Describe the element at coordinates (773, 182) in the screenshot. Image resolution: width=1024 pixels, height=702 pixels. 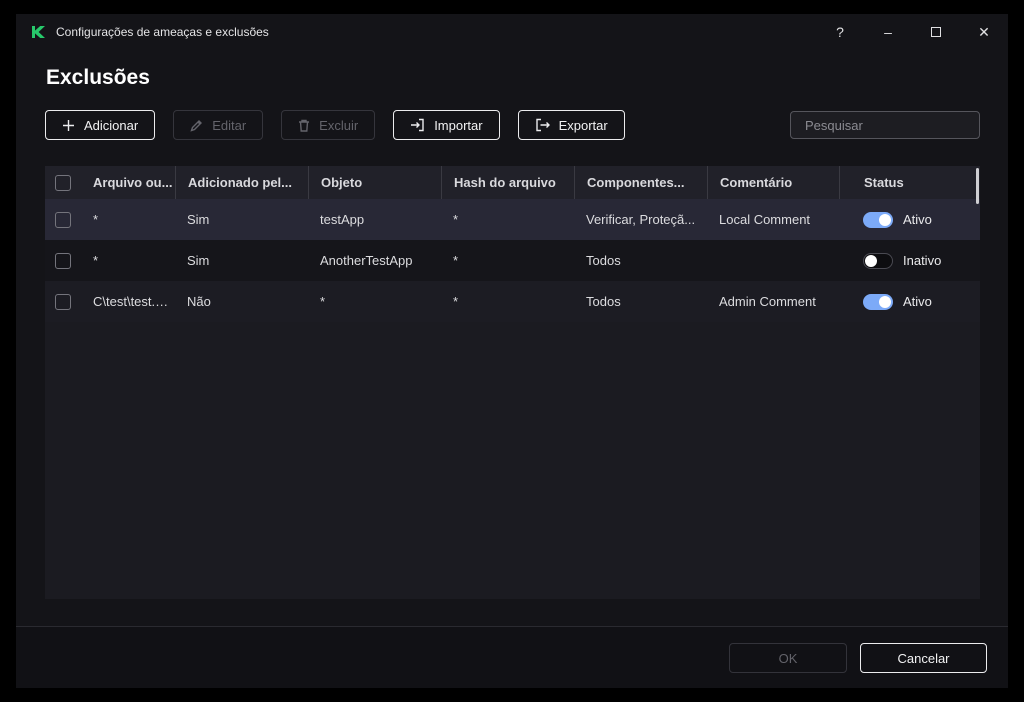
I see `column-header-comment: Comentário` at that location.